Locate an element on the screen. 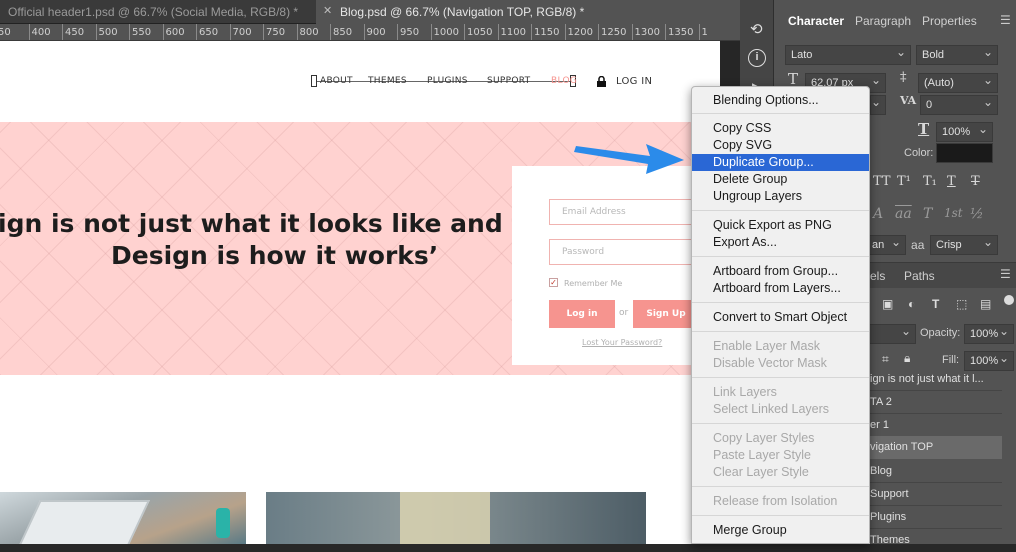  nav-support: SUPPORT is located at coordinates (508, 81).